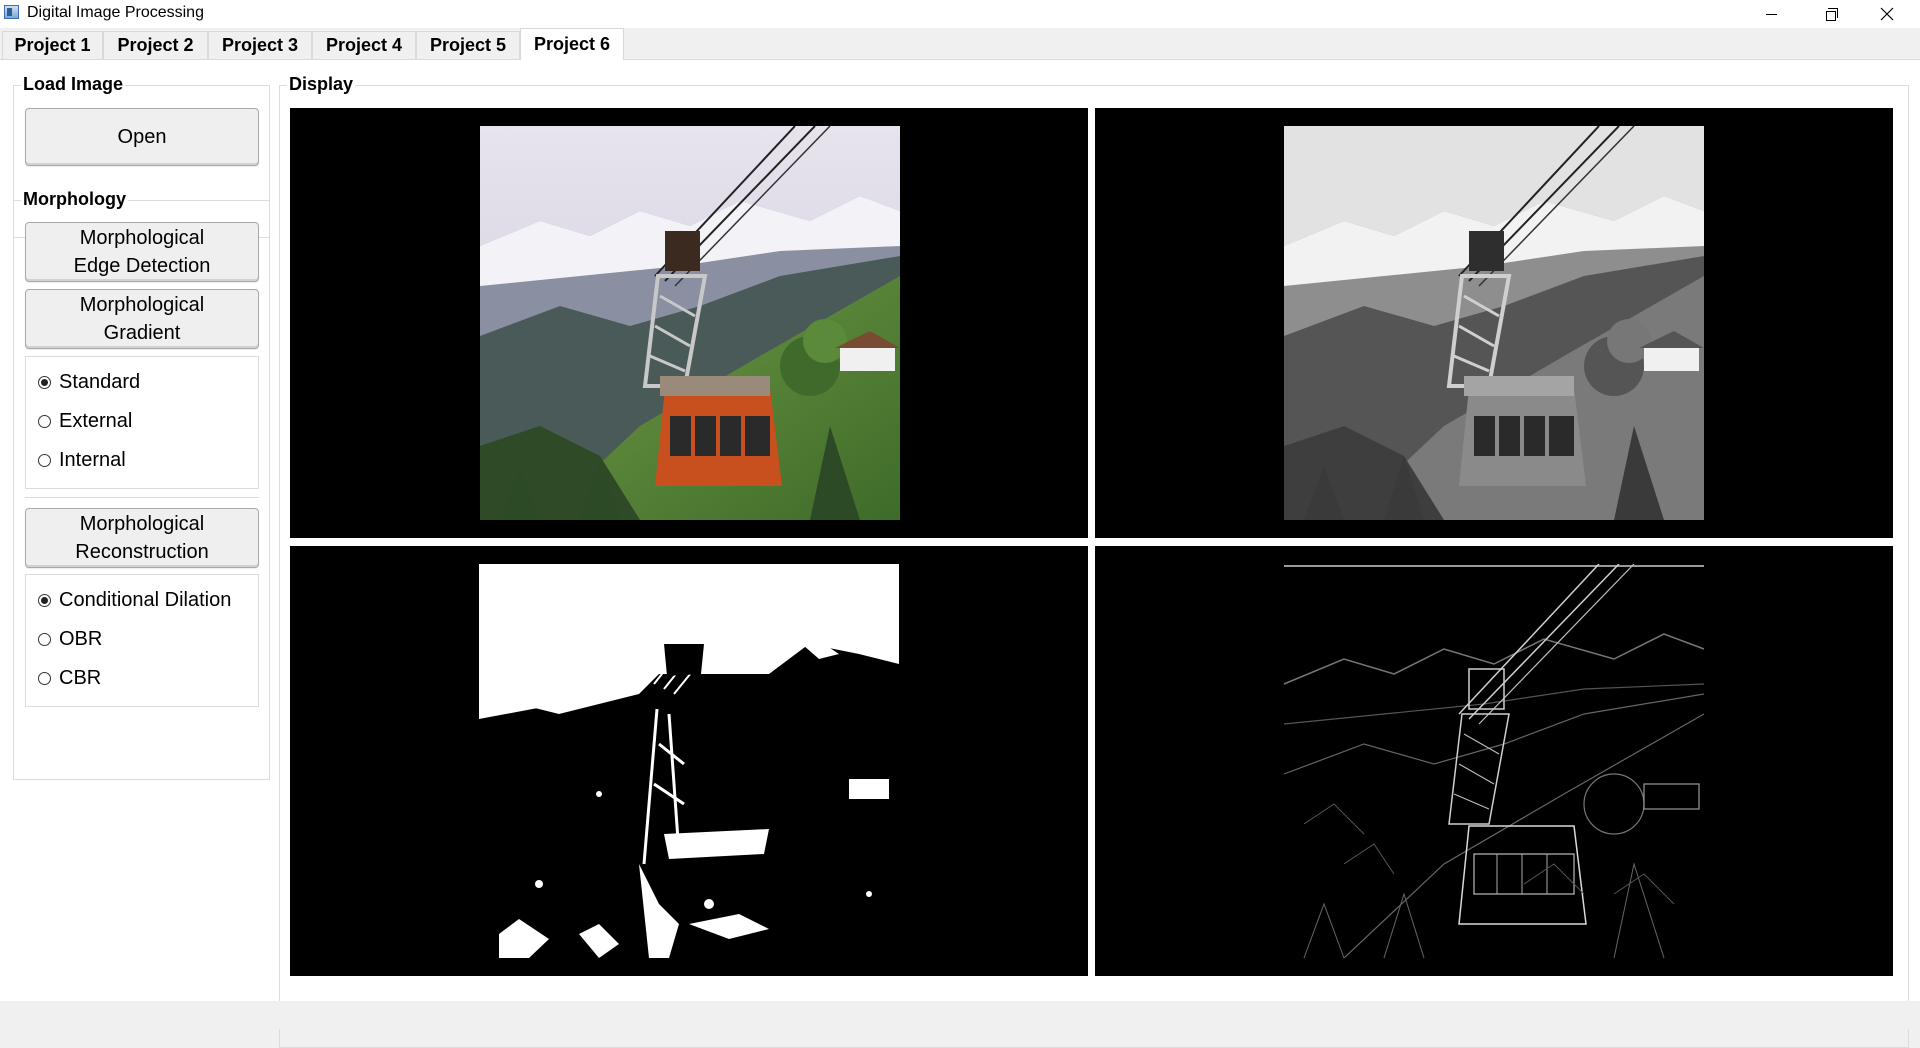 The width and height of the screenshot is (1920, 1048). Describe the element at coordinates (100, 382) in the screenshot. I see `radio-label: Standard` at that location.